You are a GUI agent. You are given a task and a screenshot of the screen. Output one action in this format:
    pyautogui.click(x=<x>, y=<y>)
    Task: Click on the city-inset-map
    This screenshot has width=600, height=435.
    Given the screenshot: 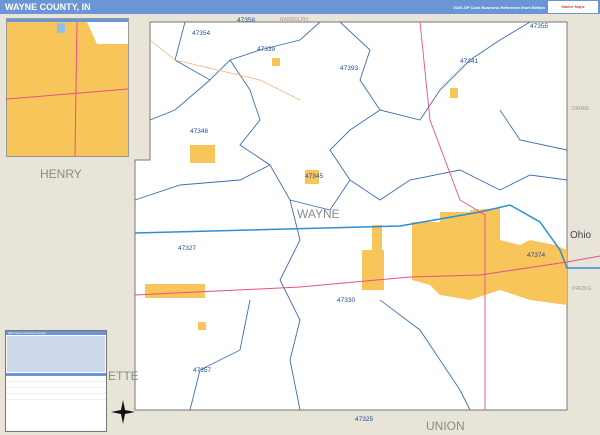 What is the action you would take?
    pyautogui.click(x=67, y=87)
    